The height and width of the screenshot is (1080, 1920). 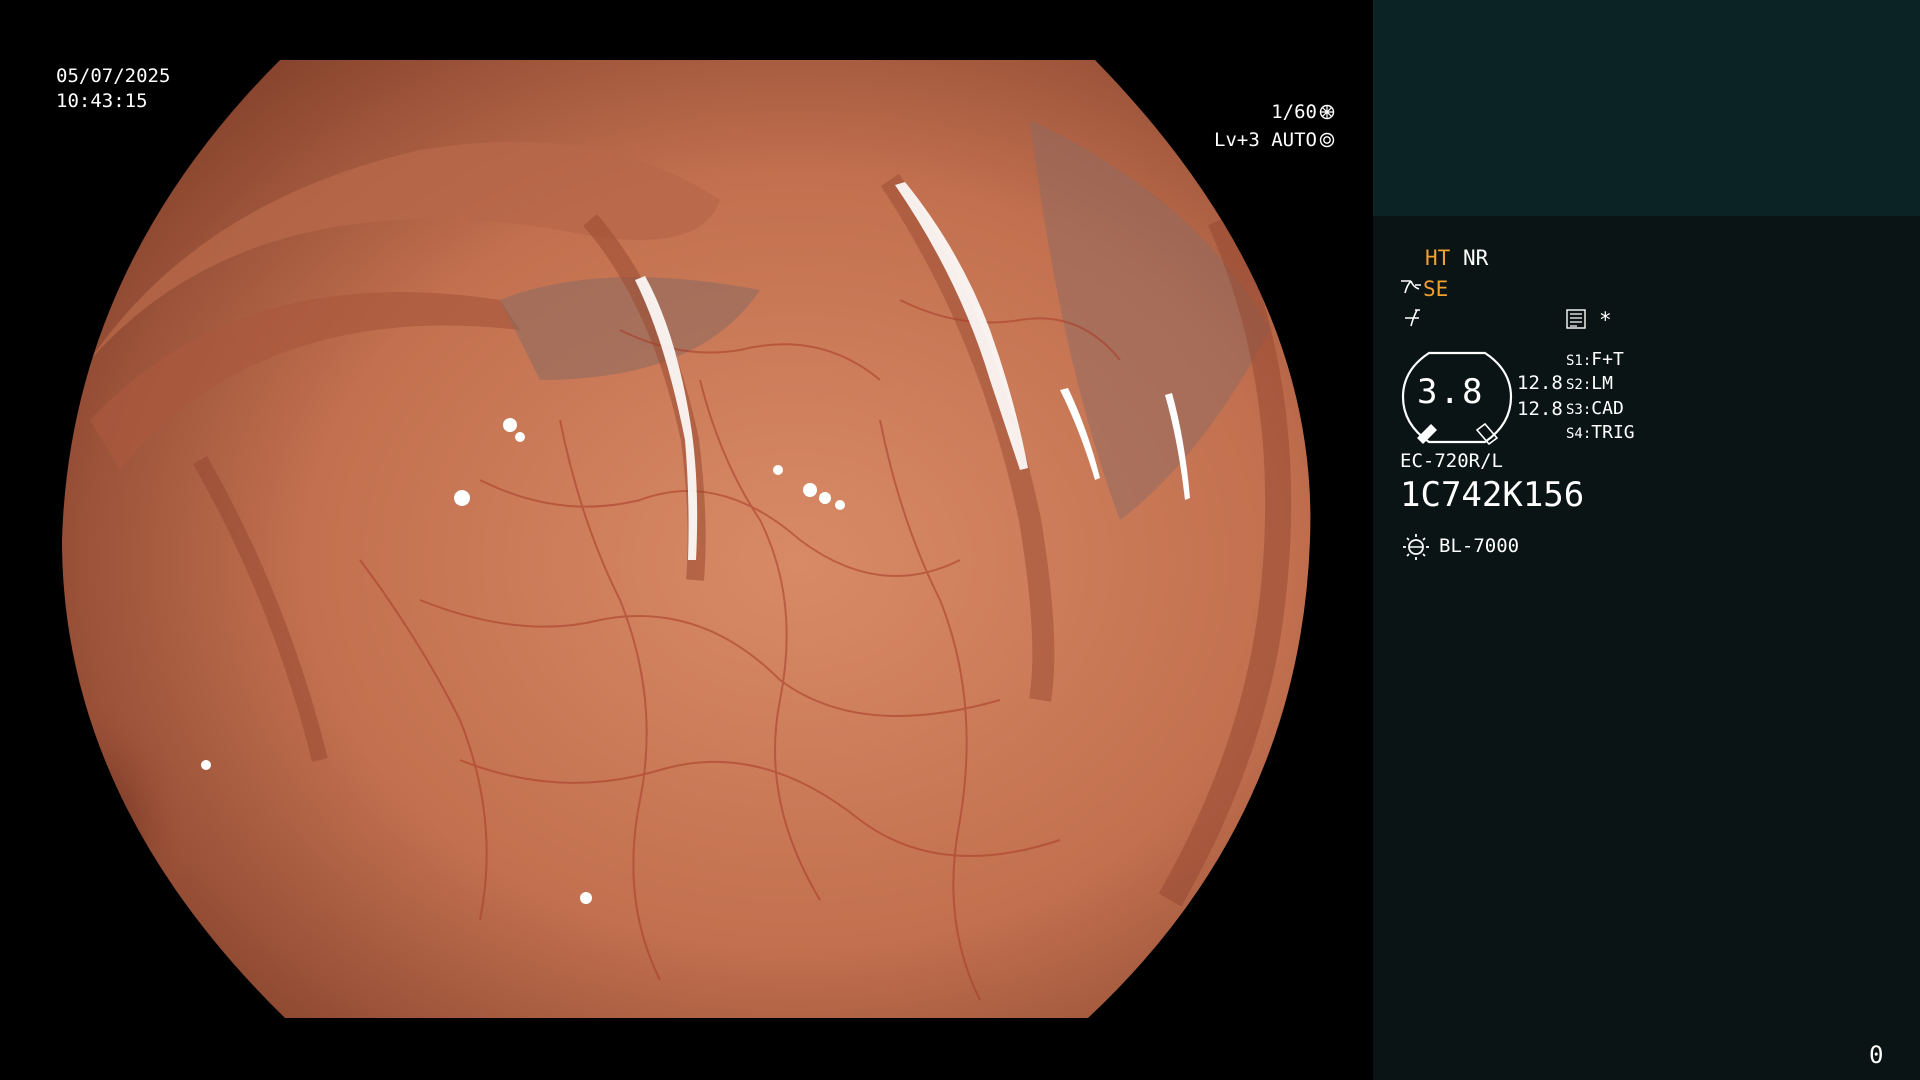 I want to click on image-counter: 0, so click(x=1876, y=1055).